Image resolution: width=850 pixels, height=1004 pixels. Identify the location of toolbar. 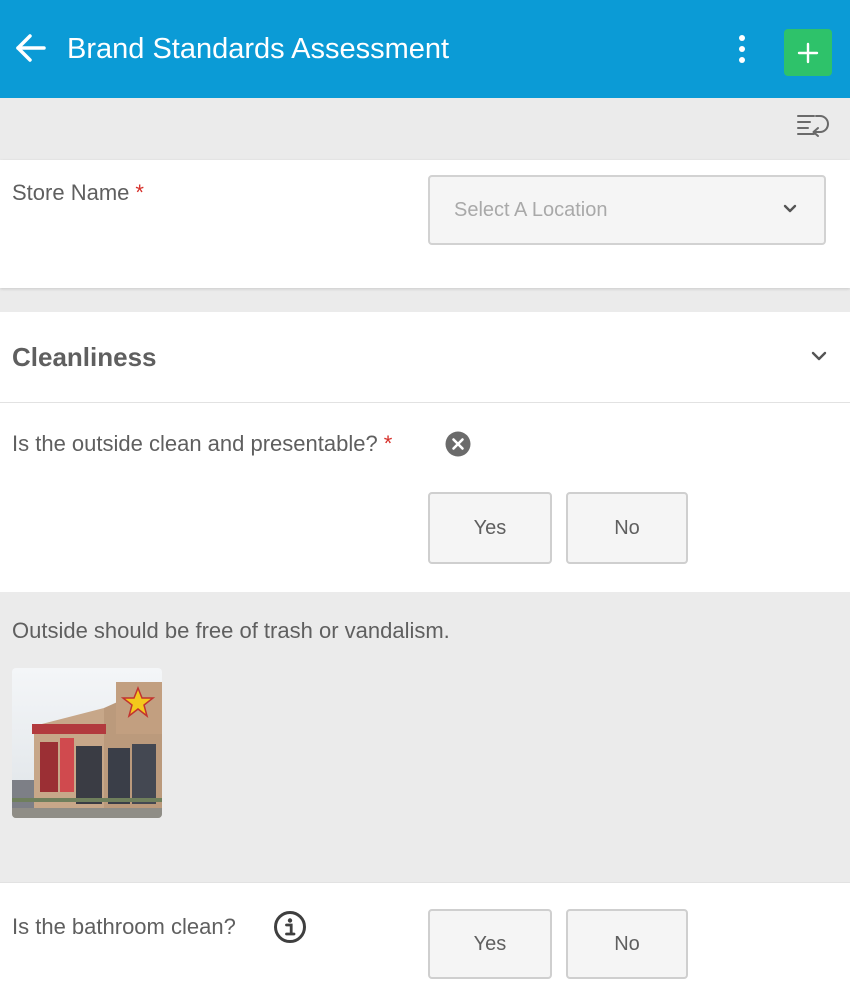
(425, 129).